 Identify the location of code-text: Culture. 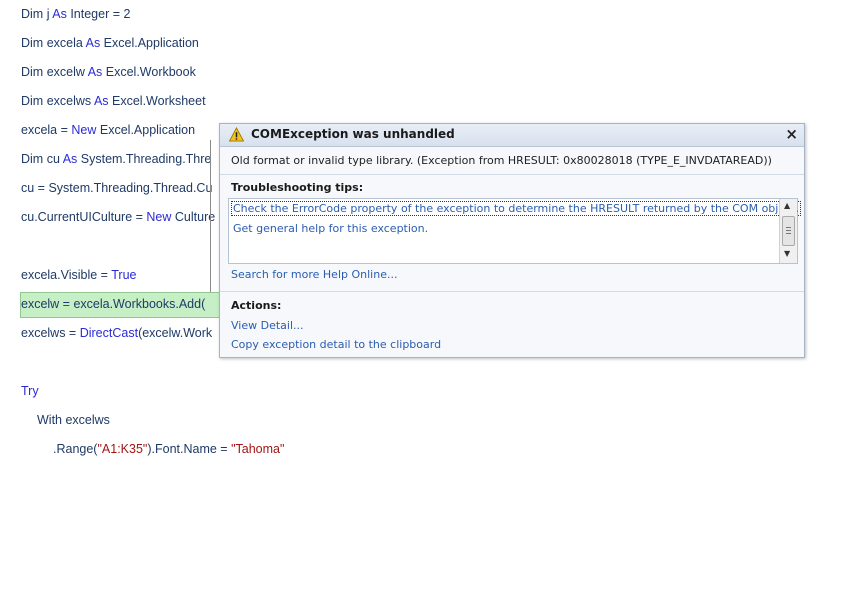
(193, 217).